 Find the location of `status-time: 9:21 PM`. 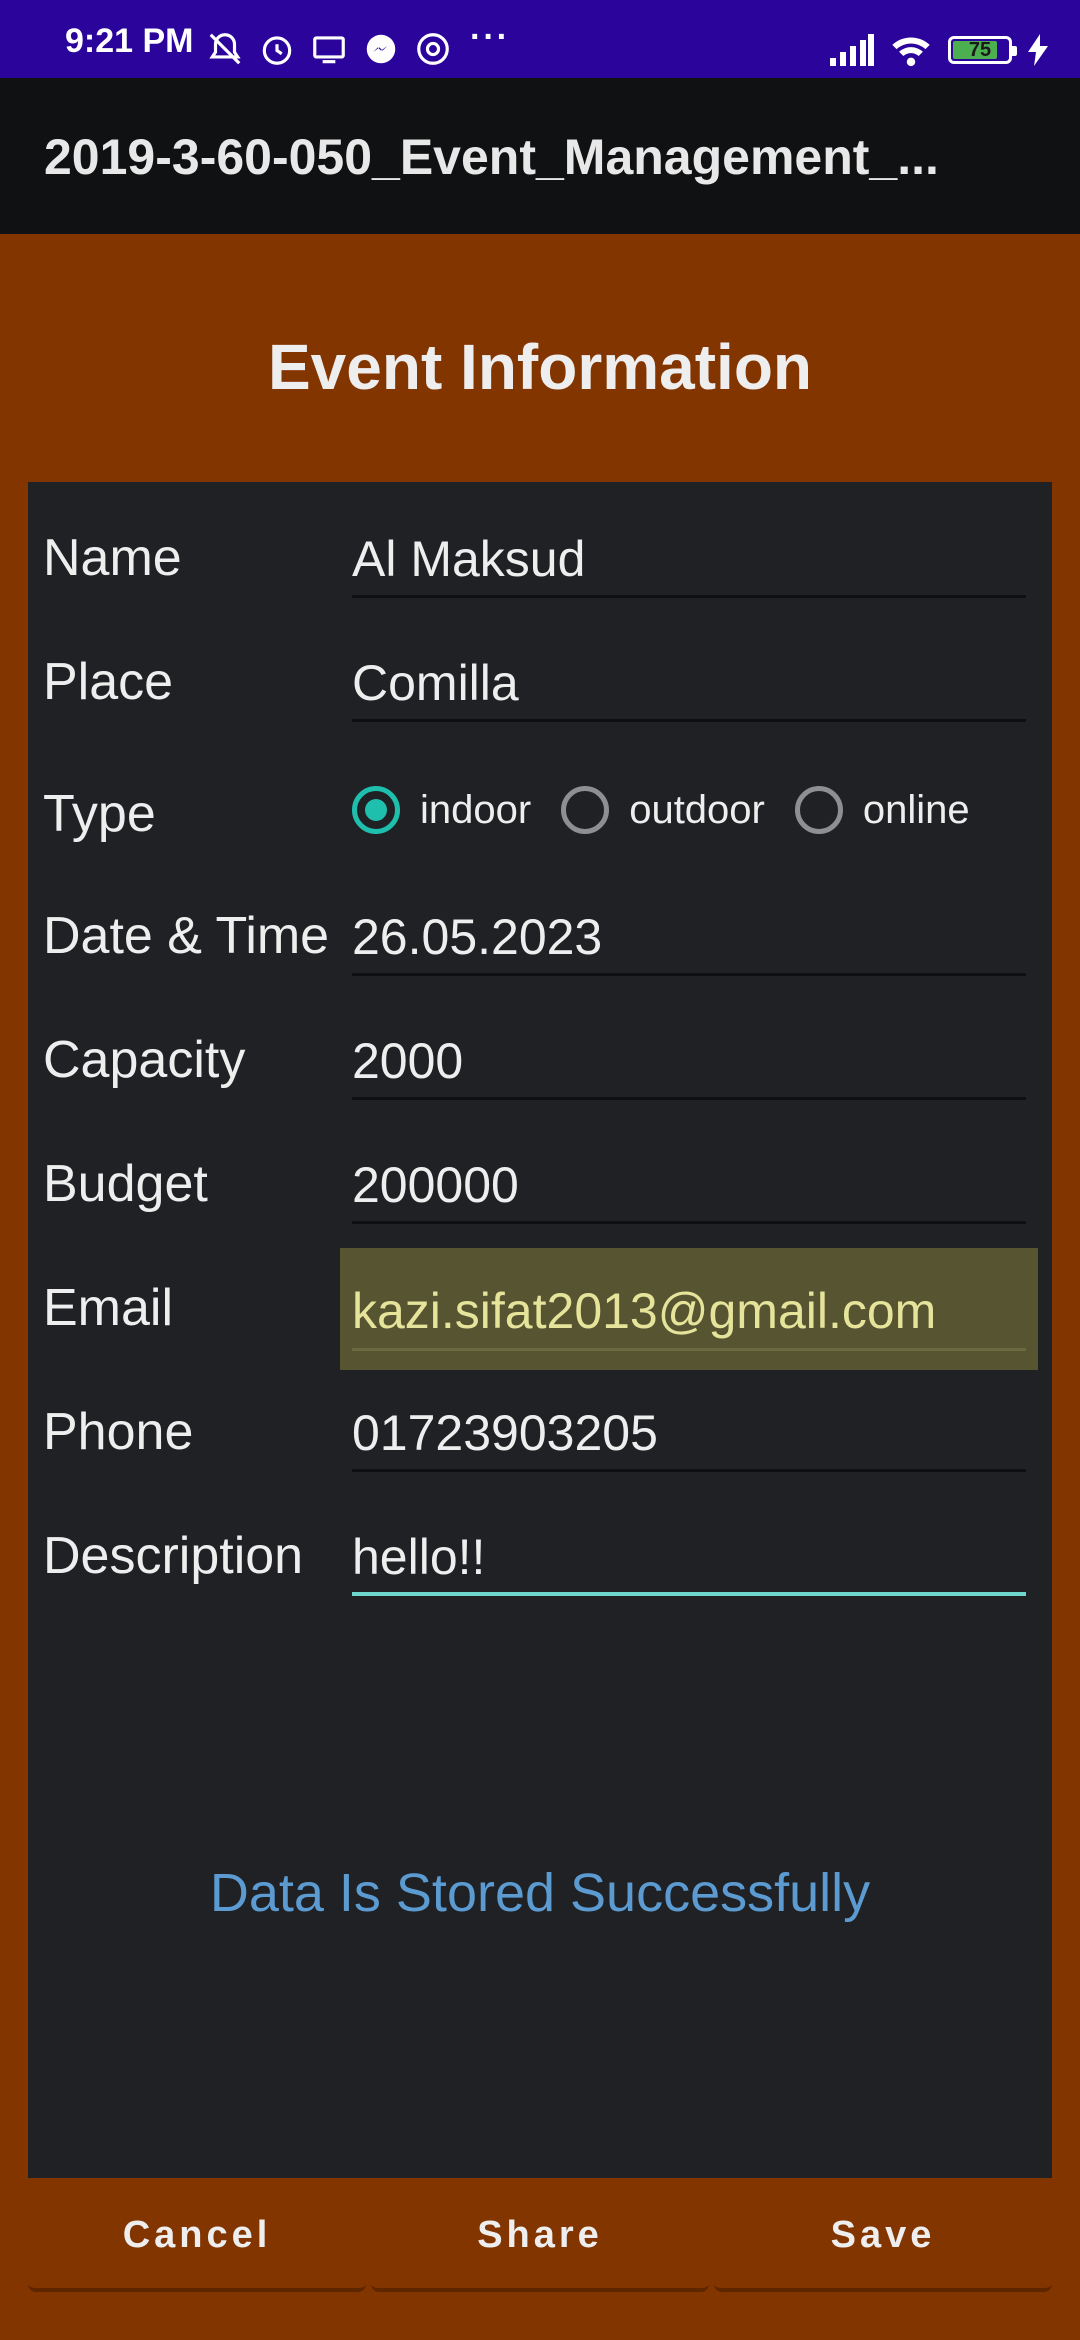

status-time: 9:21 PM is located at coordinates (129, 41).